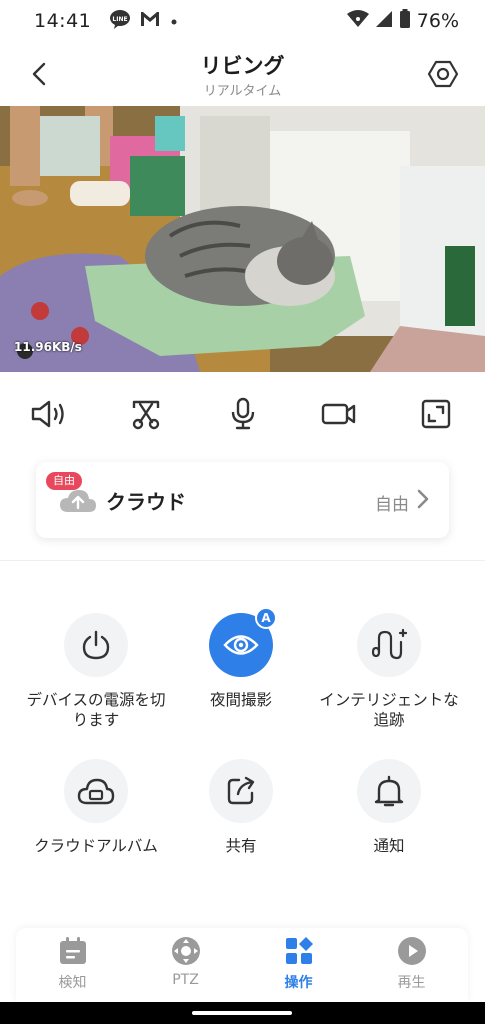 The image size is (485, 1024). Describe the element at coordinates (299, 950) in the screenshot. I see `operation-grid-icon` at that location.